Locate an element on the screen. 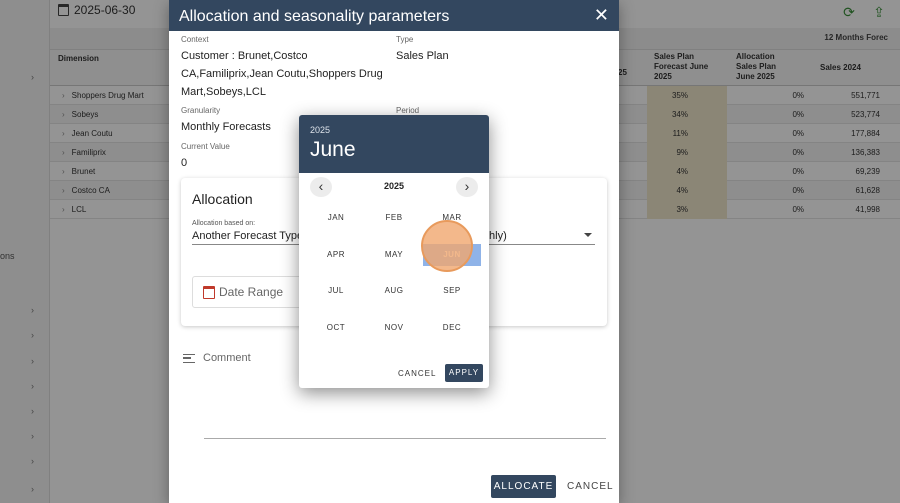  comment-input is located at coordinates (405, 438).